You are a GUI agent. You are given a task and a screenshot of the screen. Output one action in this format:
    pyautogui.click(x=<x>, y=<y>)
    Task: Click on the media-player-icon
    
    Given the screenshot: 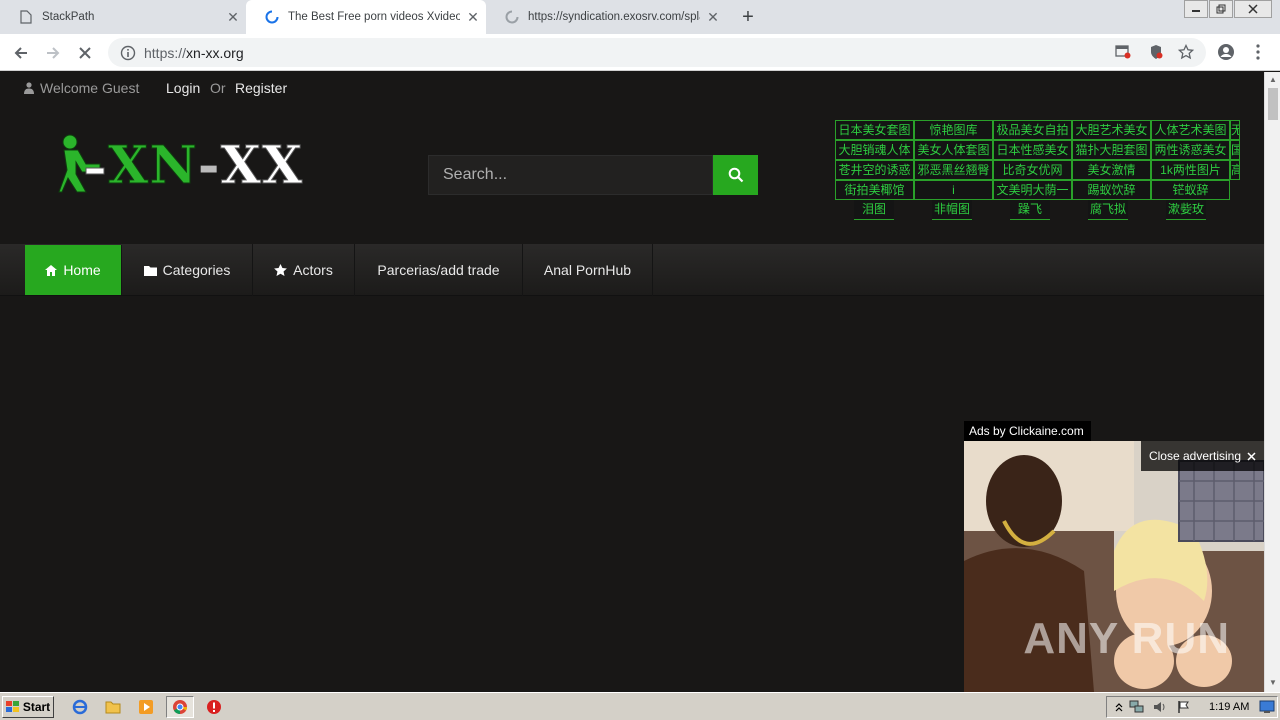 What is the action you would take?
    pyautogui.click(x=146, y=707)
    